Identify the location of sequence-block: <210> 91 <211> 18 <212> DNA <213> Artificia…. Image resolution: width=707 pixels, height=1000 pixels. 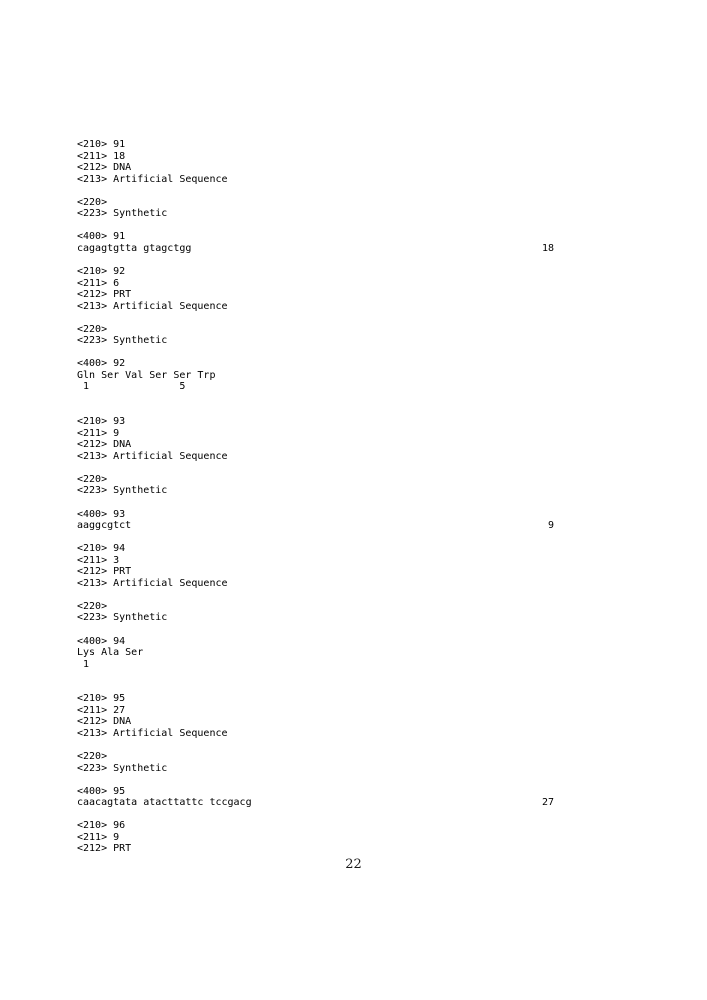
(317, 196).